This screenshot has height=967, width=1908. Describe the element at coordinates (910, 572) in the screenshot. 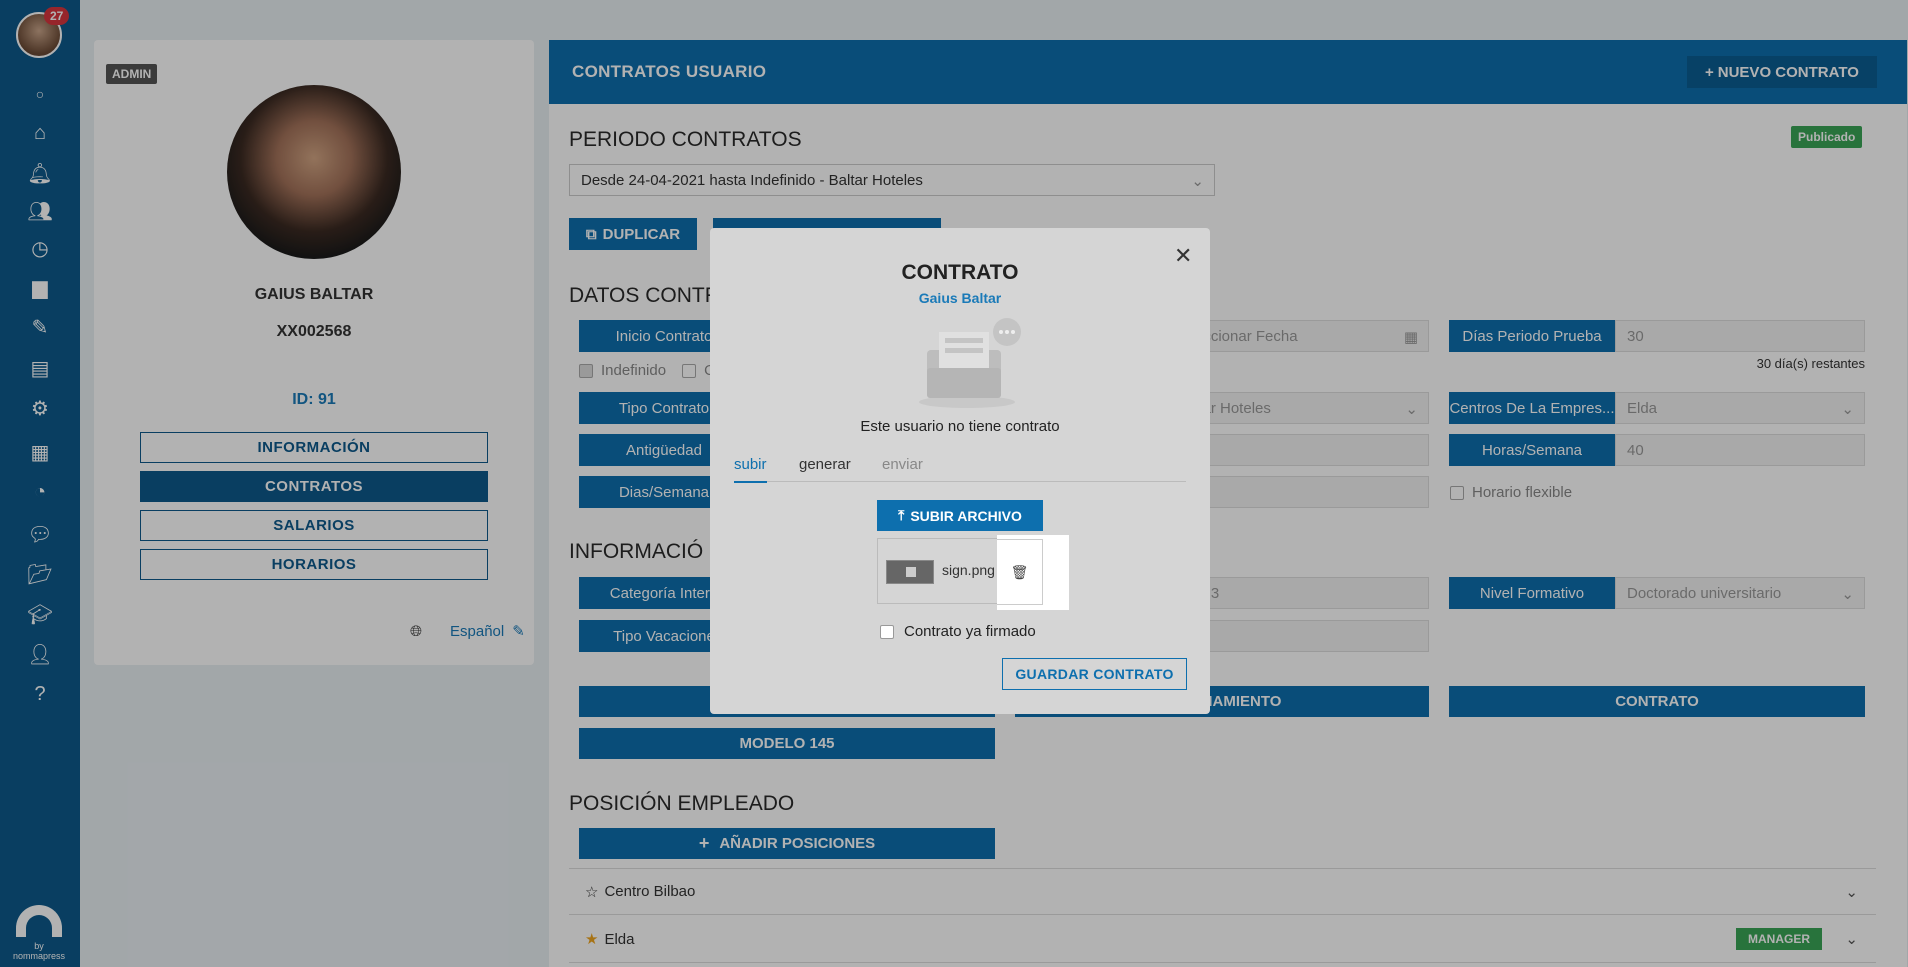

I see `file-thumbnail` at that location.